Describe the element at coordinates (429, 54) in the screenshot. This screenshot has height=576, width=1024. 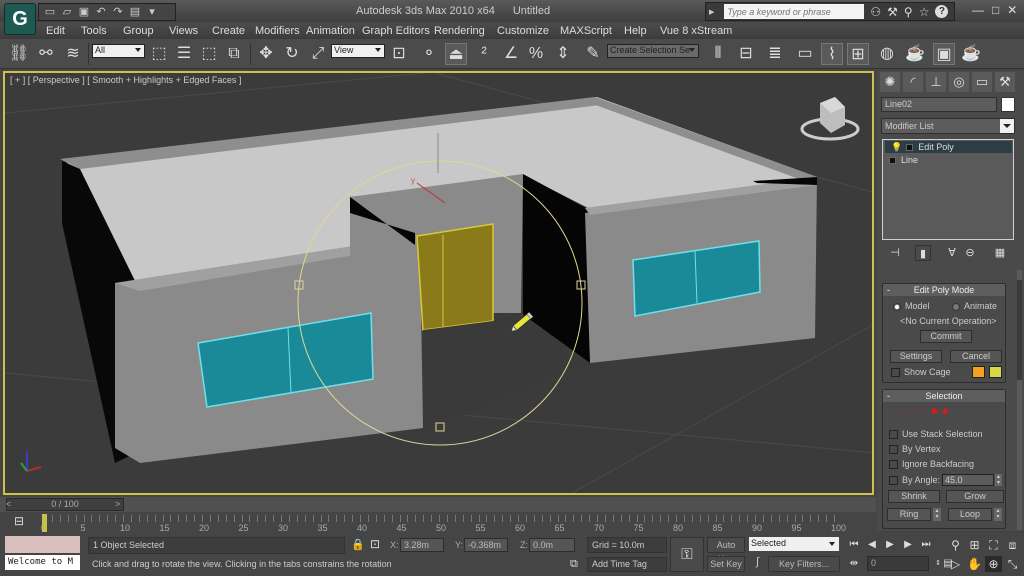
I see `select-manipulate-icon: ⚬` at that location.